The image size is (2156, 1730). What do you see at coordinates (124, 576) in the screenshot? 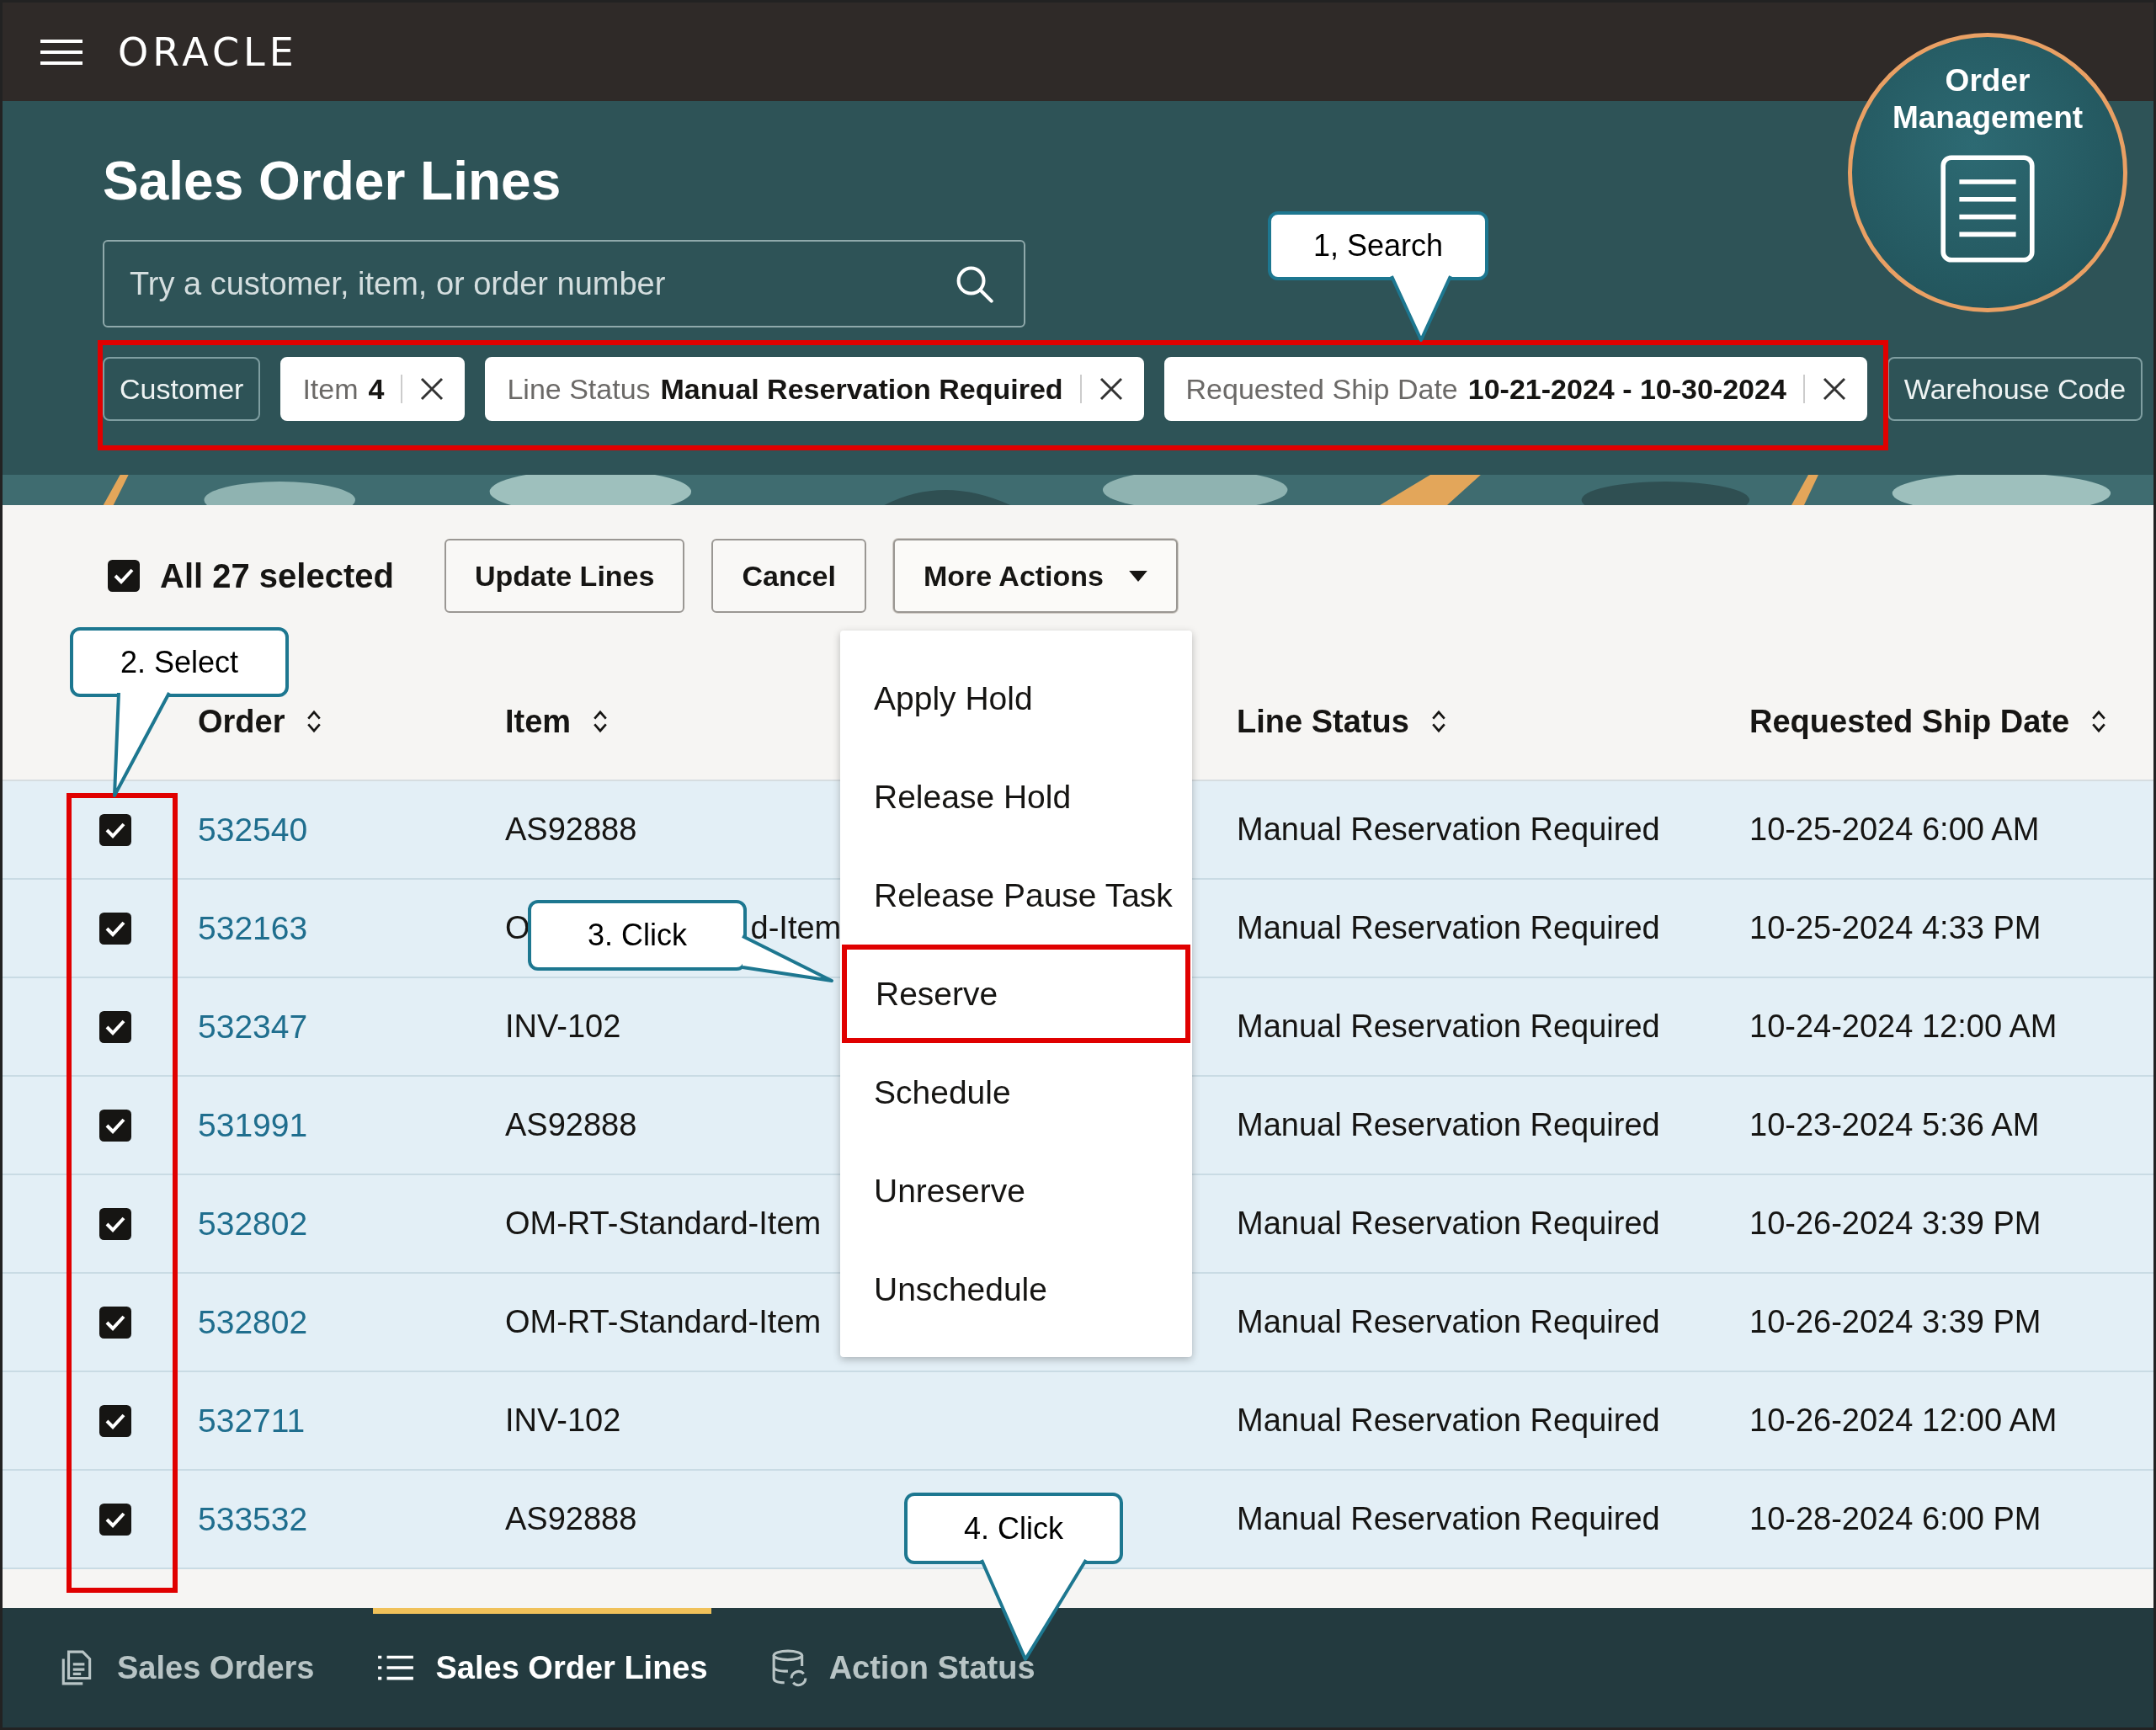
I see `select-all-checkbox` at bounding box center [124, 576].